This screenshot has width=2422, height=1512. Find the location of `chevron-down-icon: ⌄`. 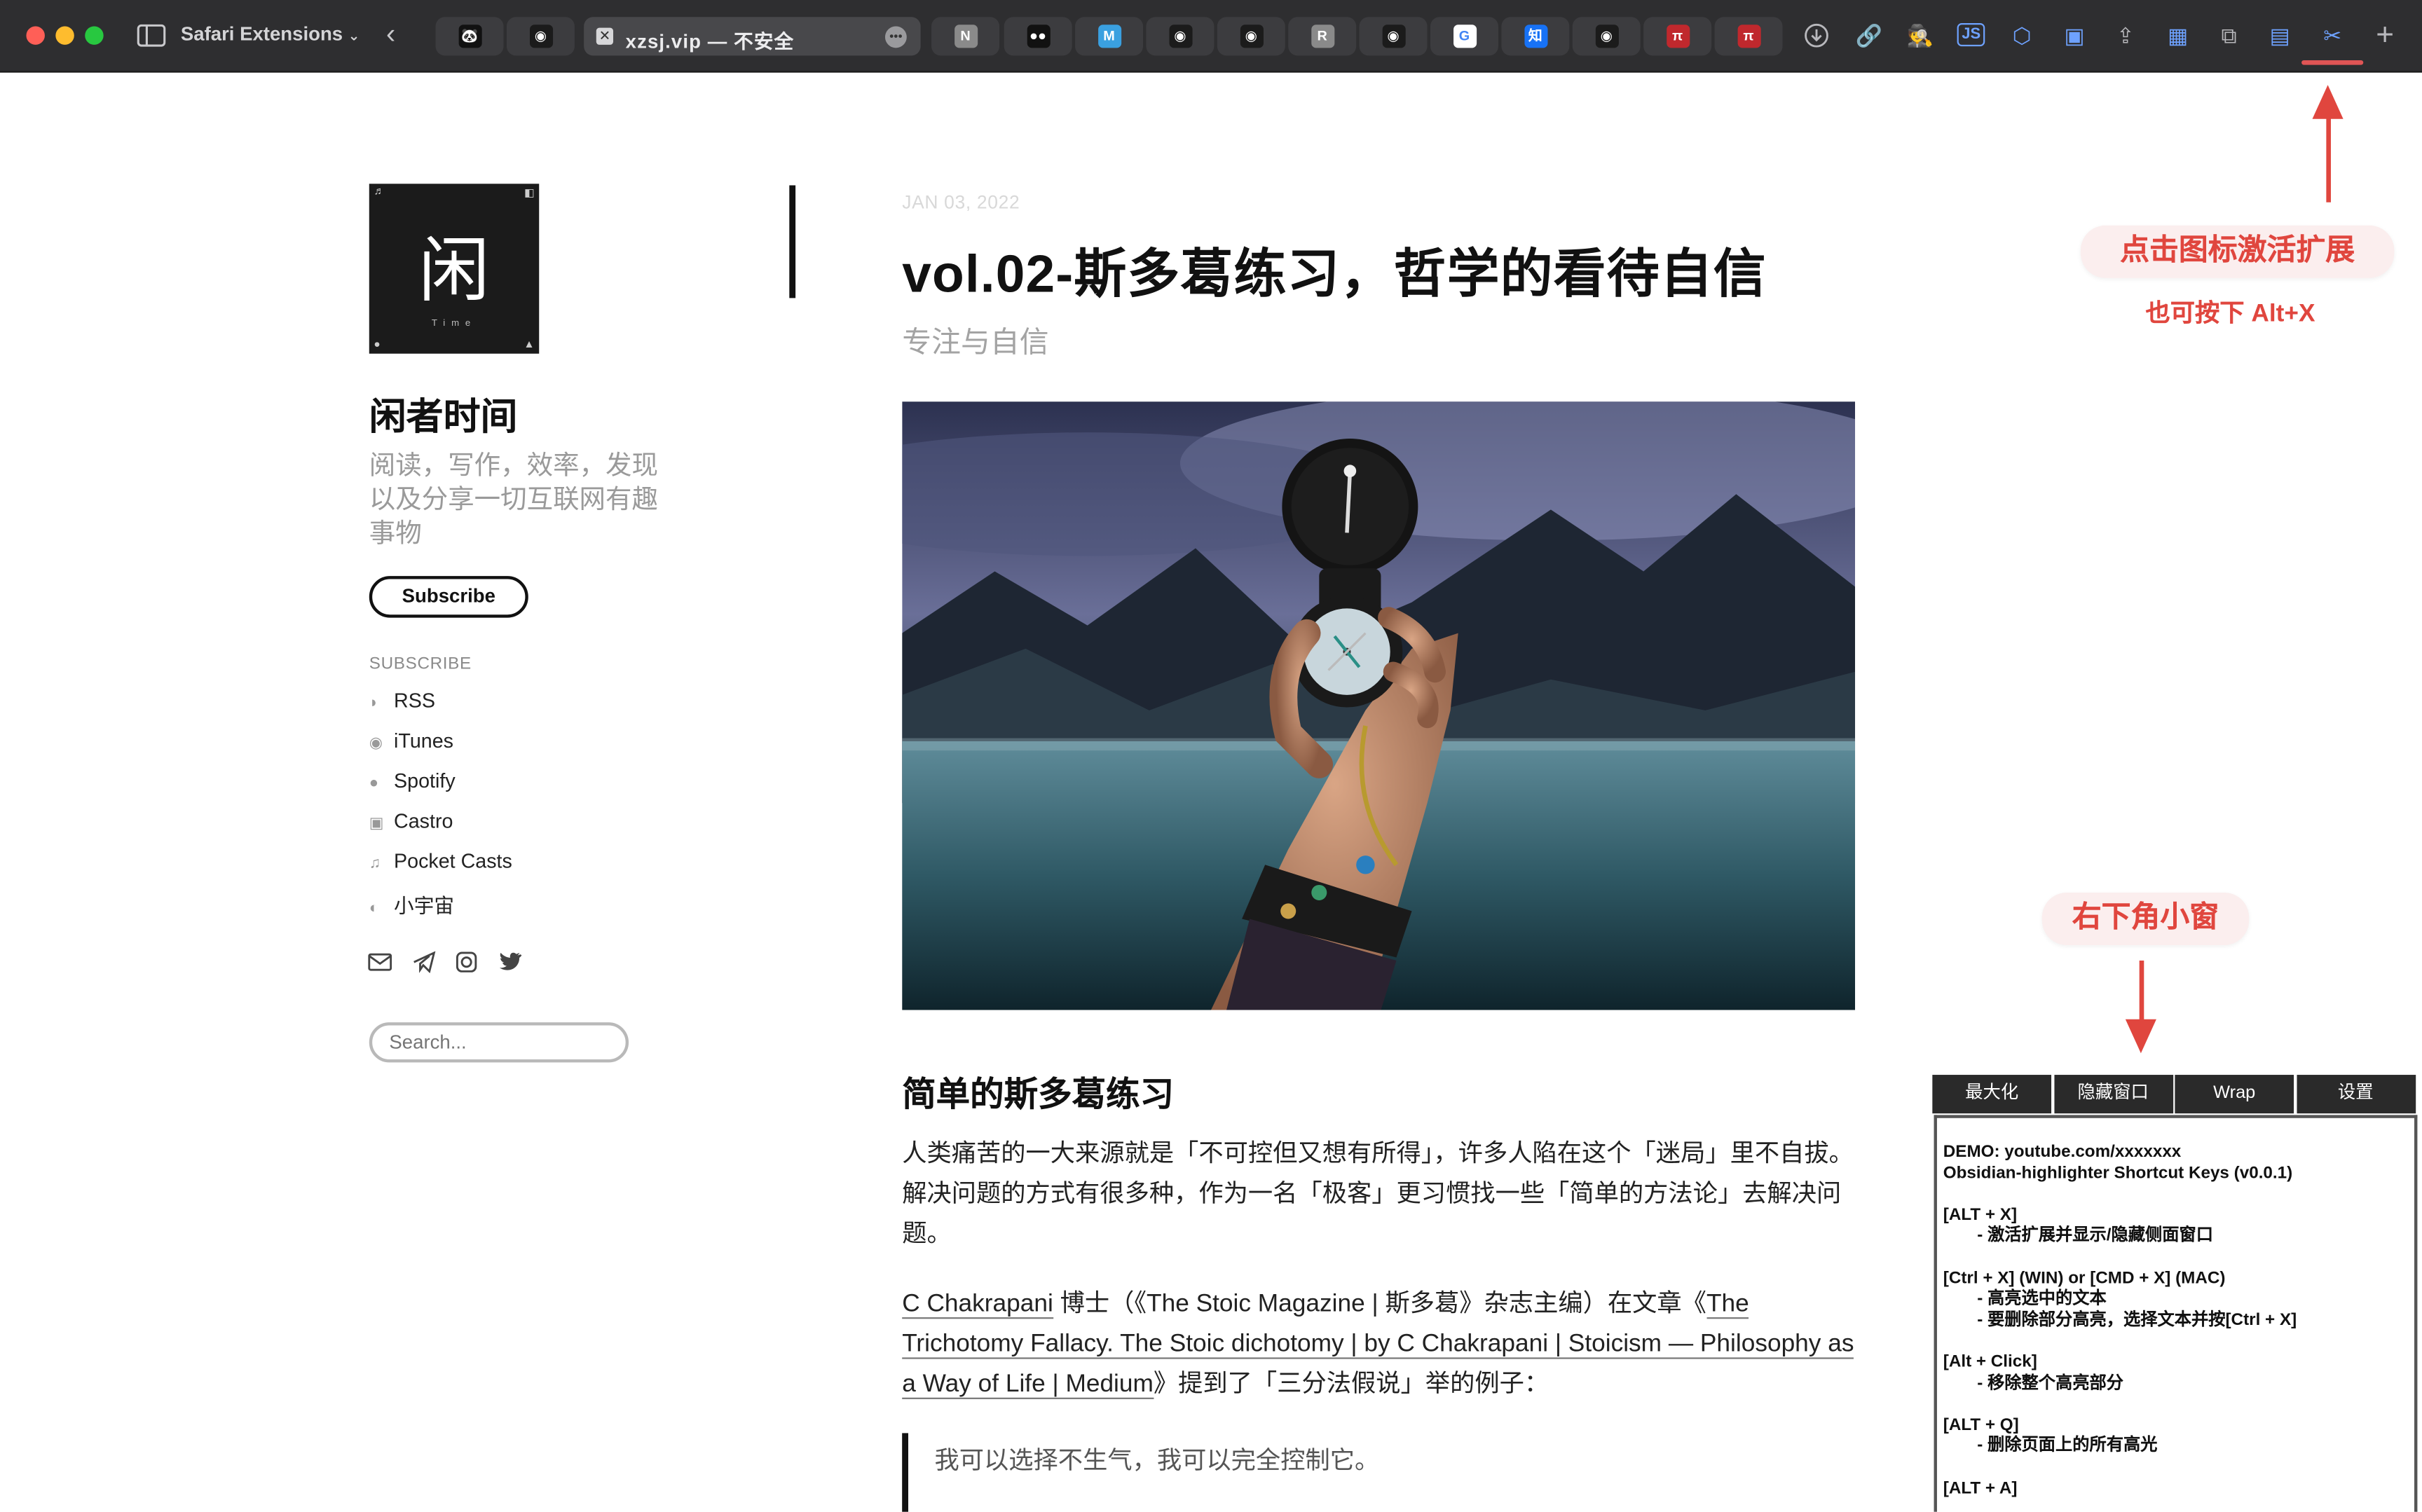

chevron-down-icon: ⌄ is located at coordinates (354, 35).